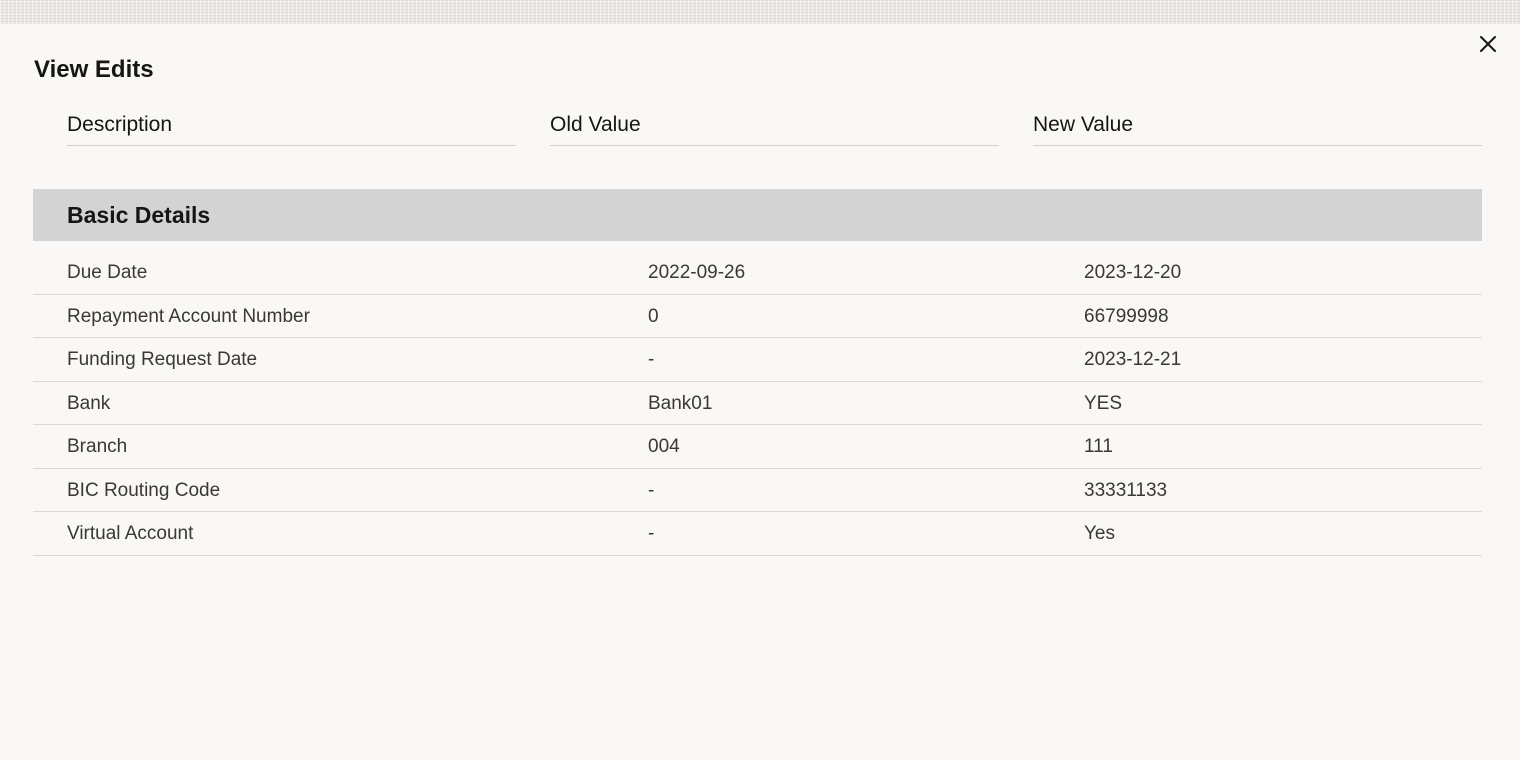 This screenshot has height=760, width=1520. What do you see at coordinates (1099, 533) in the screenshot?
I see `row-new-value: Yes` at bounding box center [1099, 533].